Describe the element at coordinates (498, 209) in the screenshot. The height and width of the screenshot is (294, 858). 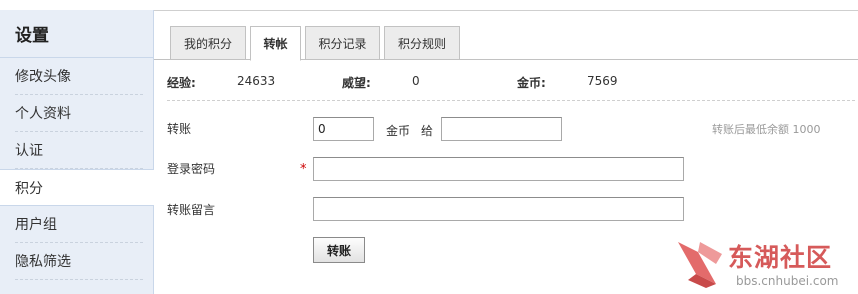
I see `message-input` at that location.